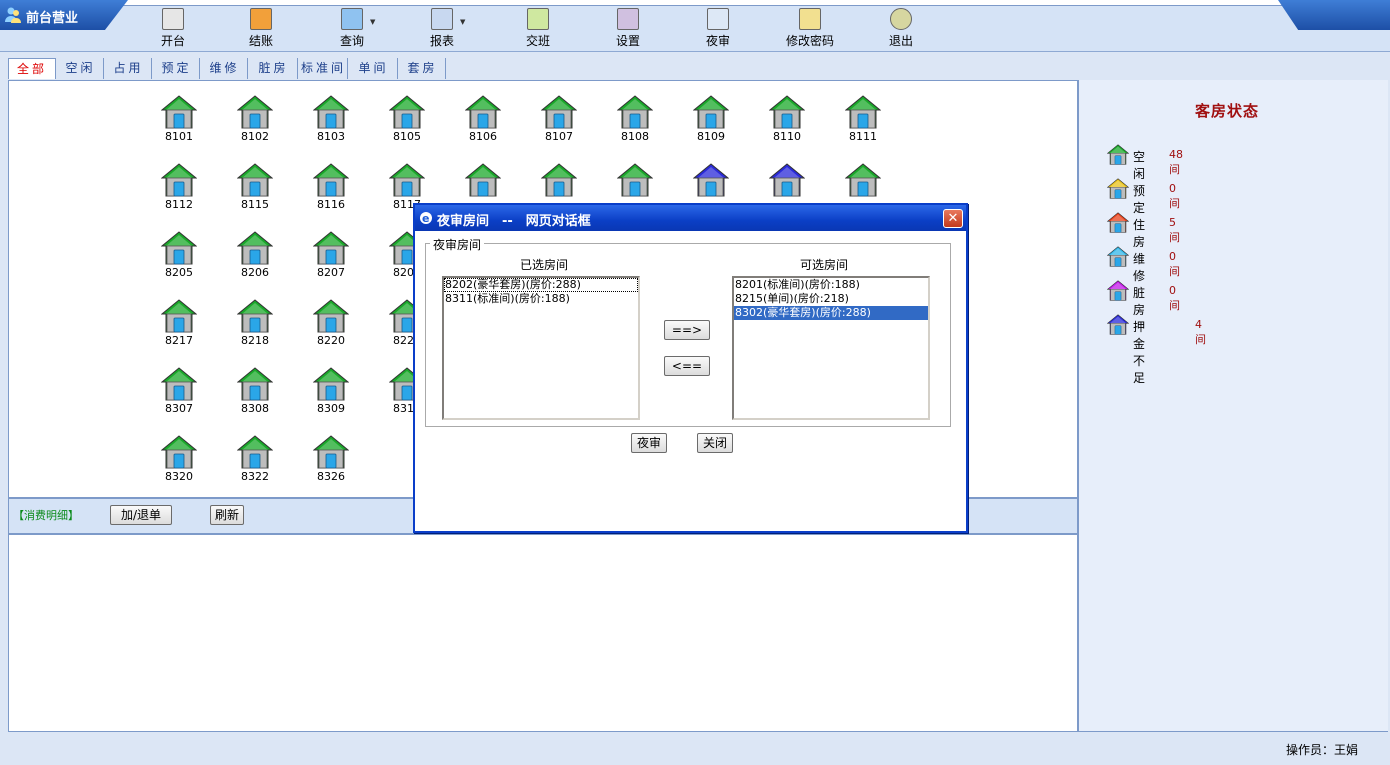  Describe the element at coordinates (1139, 199) in the screenshot. I see `status-label: 预定` at that location.